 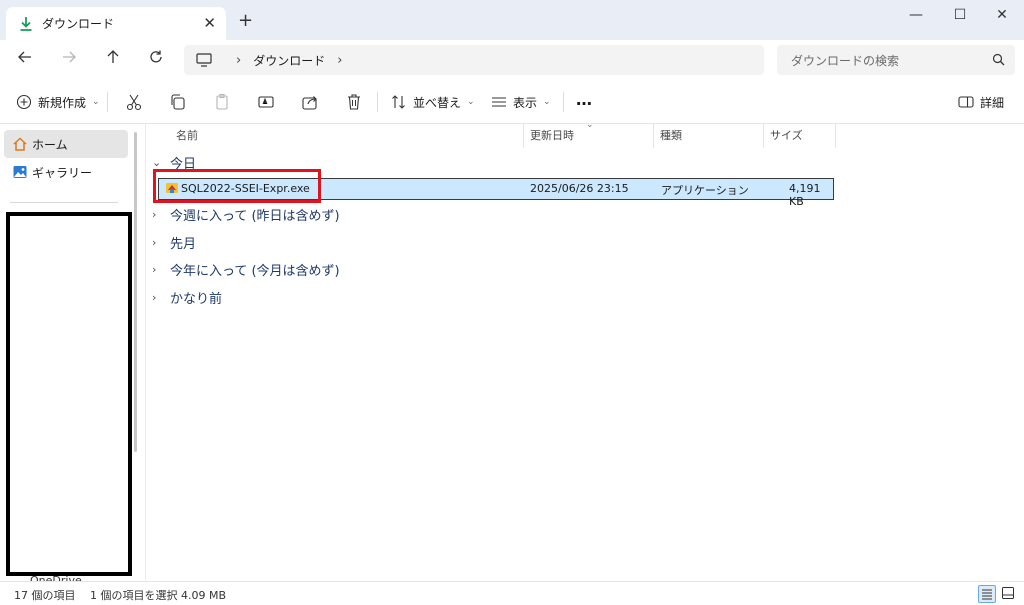 I want to click on home-icon, so click(x=20, y=144).